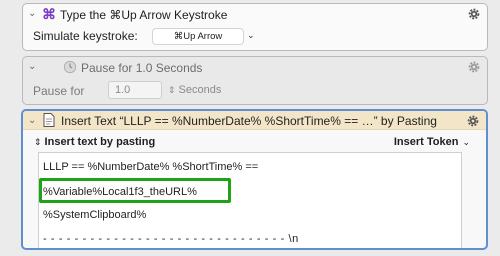 This screenshot has width=500, height=256. What do you see at coordinates (95, 215) in the screenshot?
I see `text-line: %SystemClipboard%` at bounding box center [95, 215].